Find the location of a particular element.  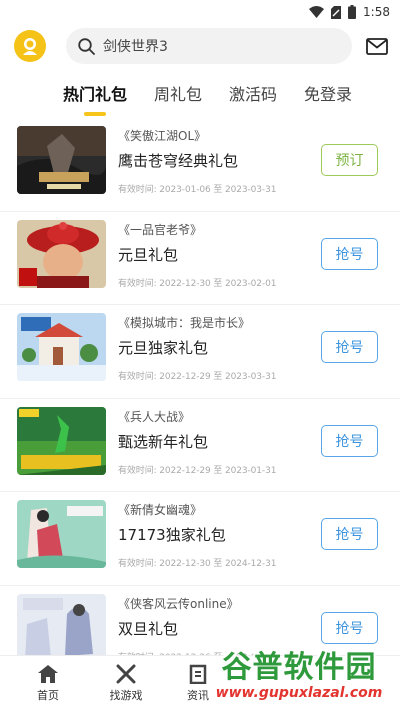

game-name: 《笑傲江湖OL》 is located at coordinates (162, 136).